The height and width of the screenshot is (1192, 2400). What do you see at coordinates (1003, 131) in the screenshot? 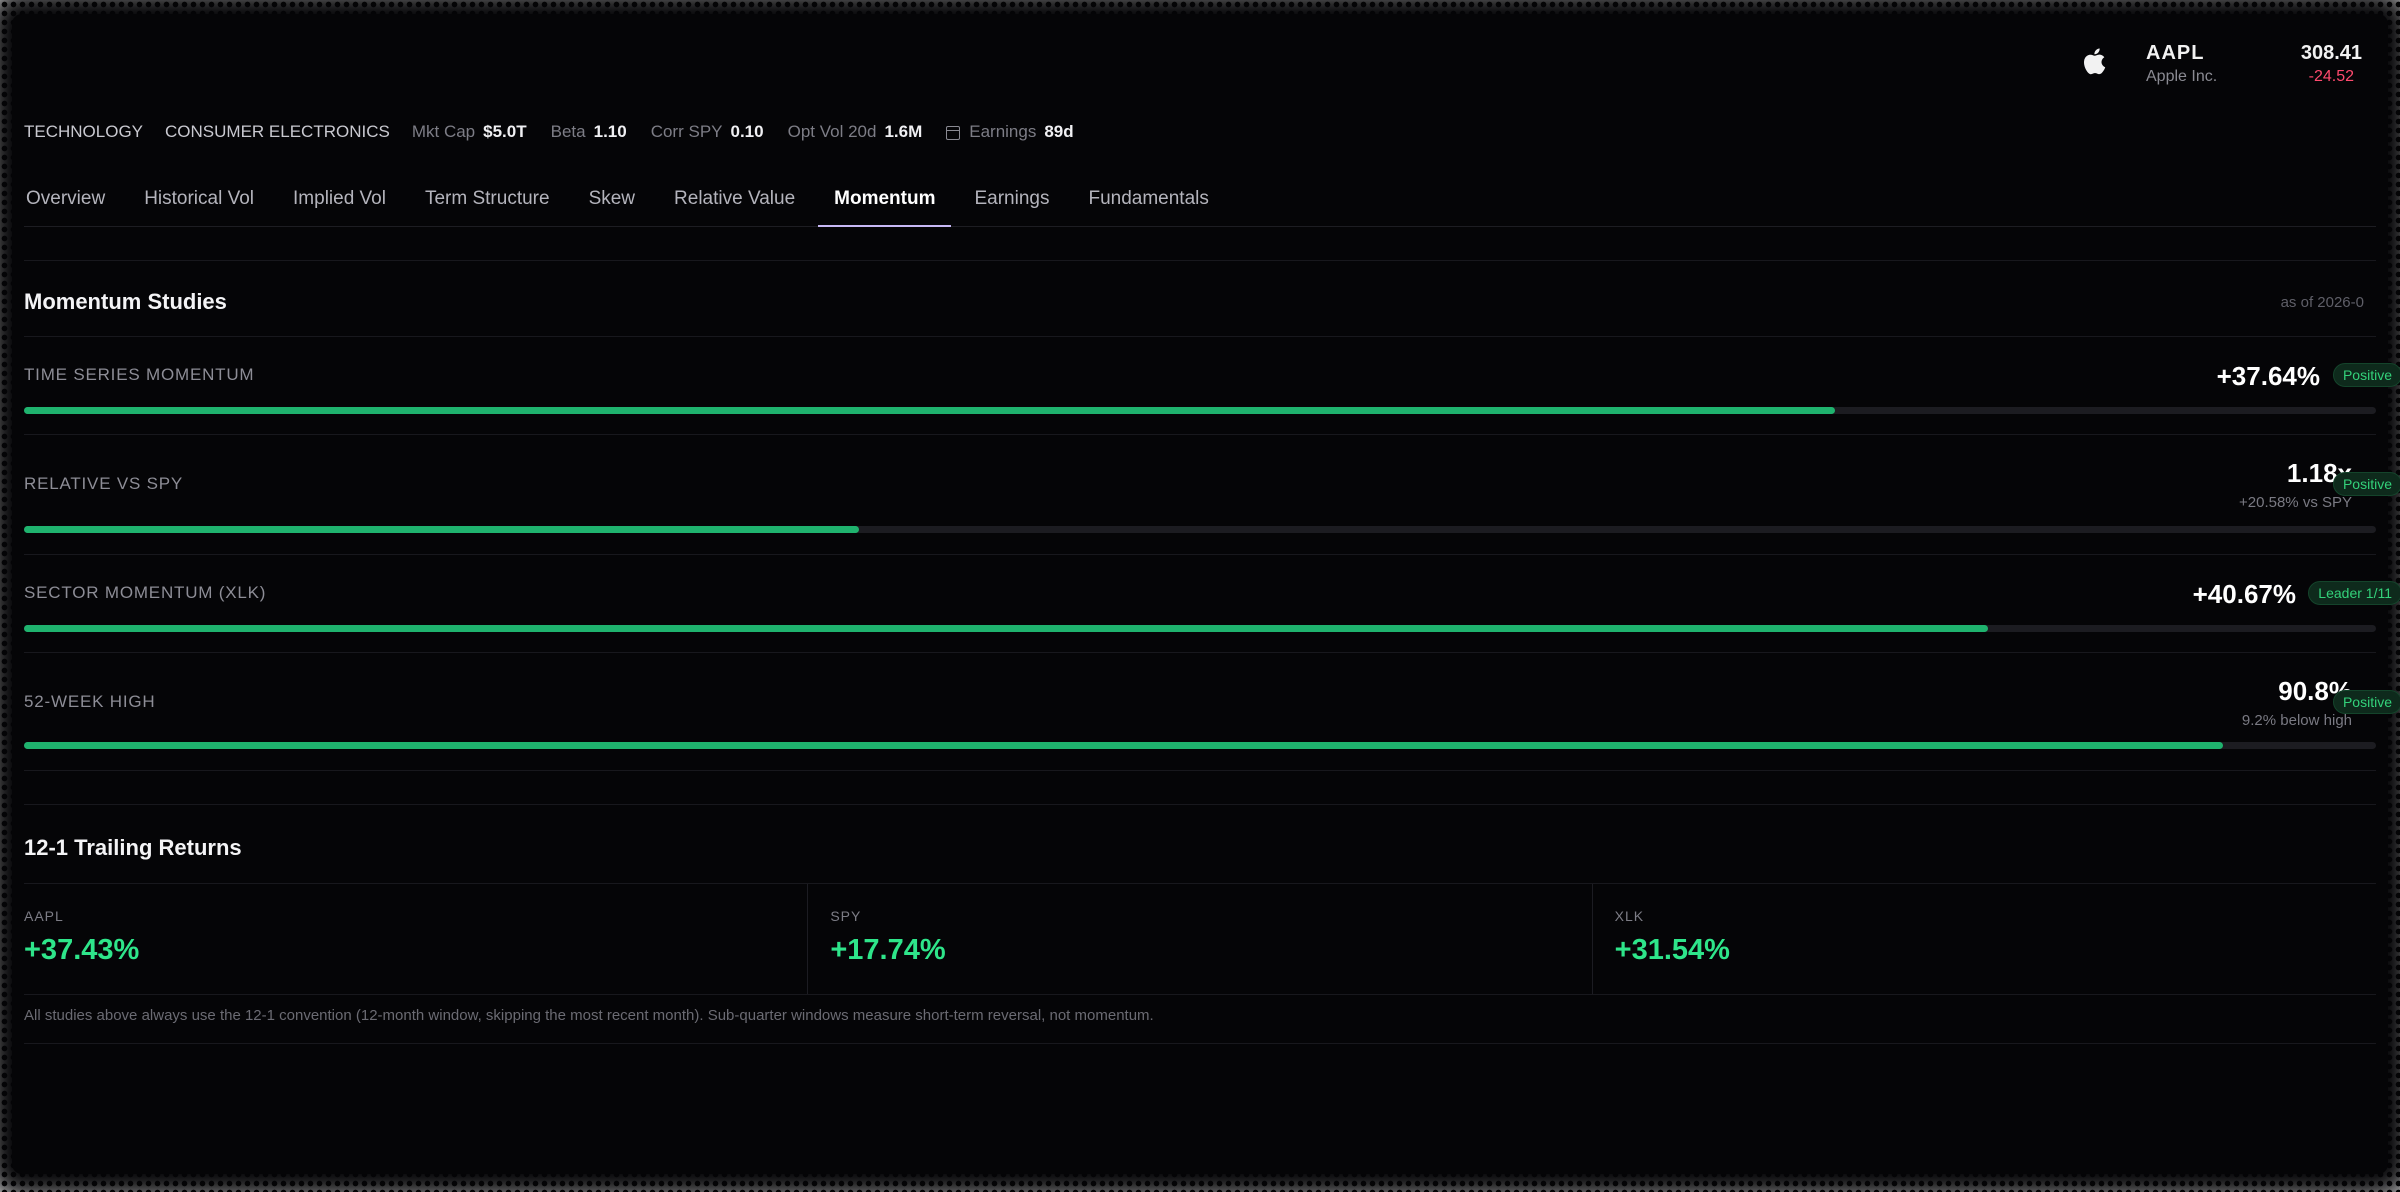
I see `earnings-label: Earnings` at bounding box center [1003, 131].